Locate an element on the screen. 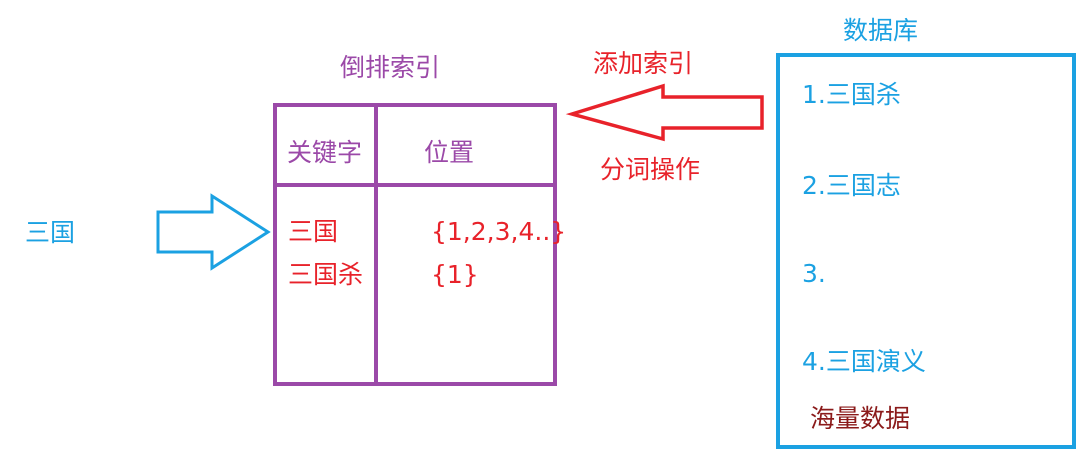 The image size is (1086, 463). database-item: 4.三国演义 is located at coordinates (864, 361).